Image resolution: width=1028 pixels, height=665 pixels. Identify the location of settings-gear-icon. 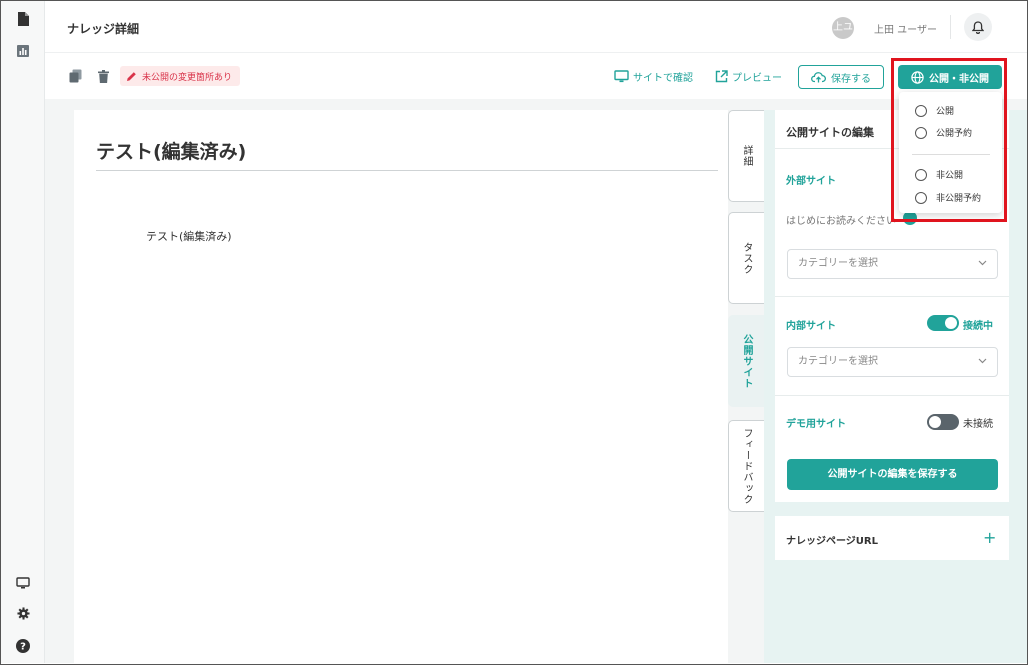
(23, 613).